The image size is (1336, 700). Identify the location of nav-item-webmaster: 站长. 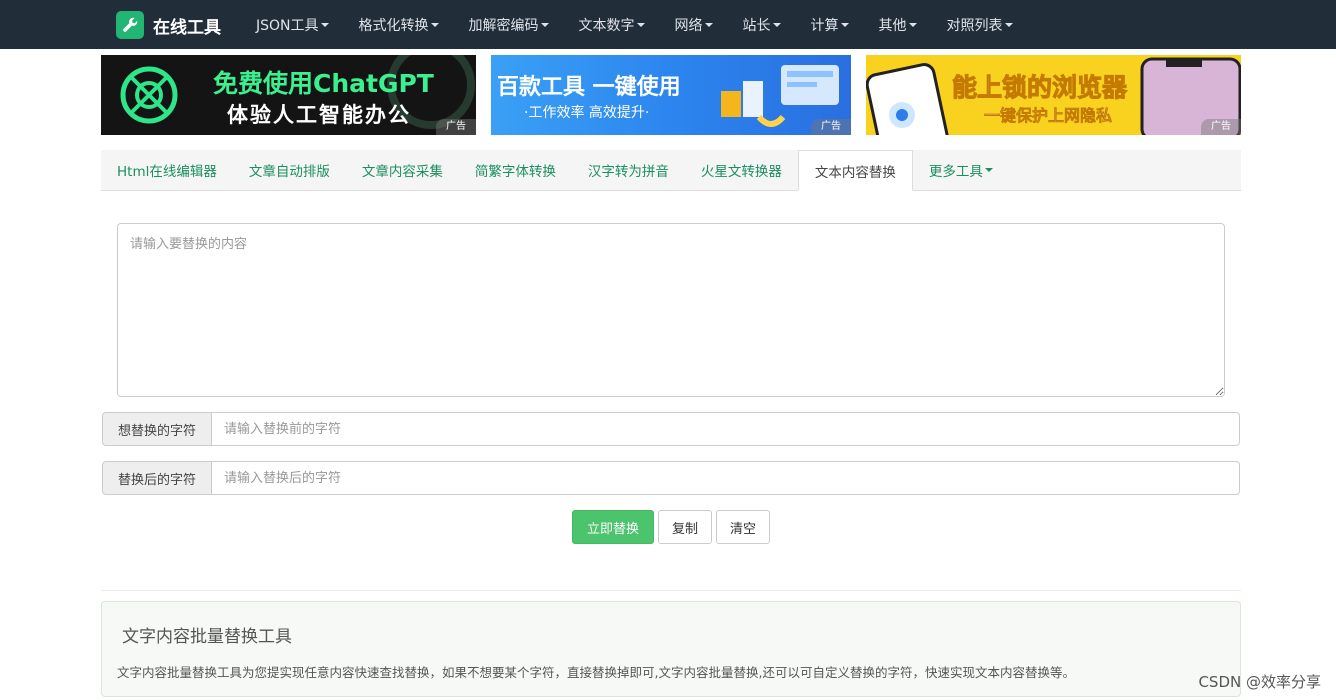
(762, 24).